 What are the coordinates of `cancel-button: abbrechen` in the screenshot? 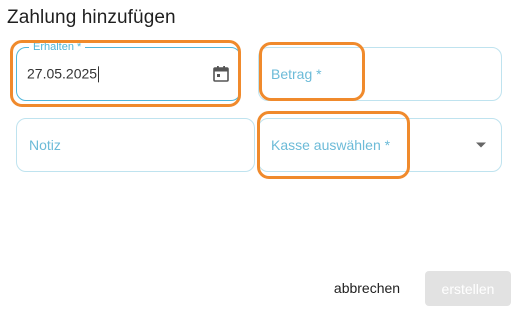 It's located at (367, 288).